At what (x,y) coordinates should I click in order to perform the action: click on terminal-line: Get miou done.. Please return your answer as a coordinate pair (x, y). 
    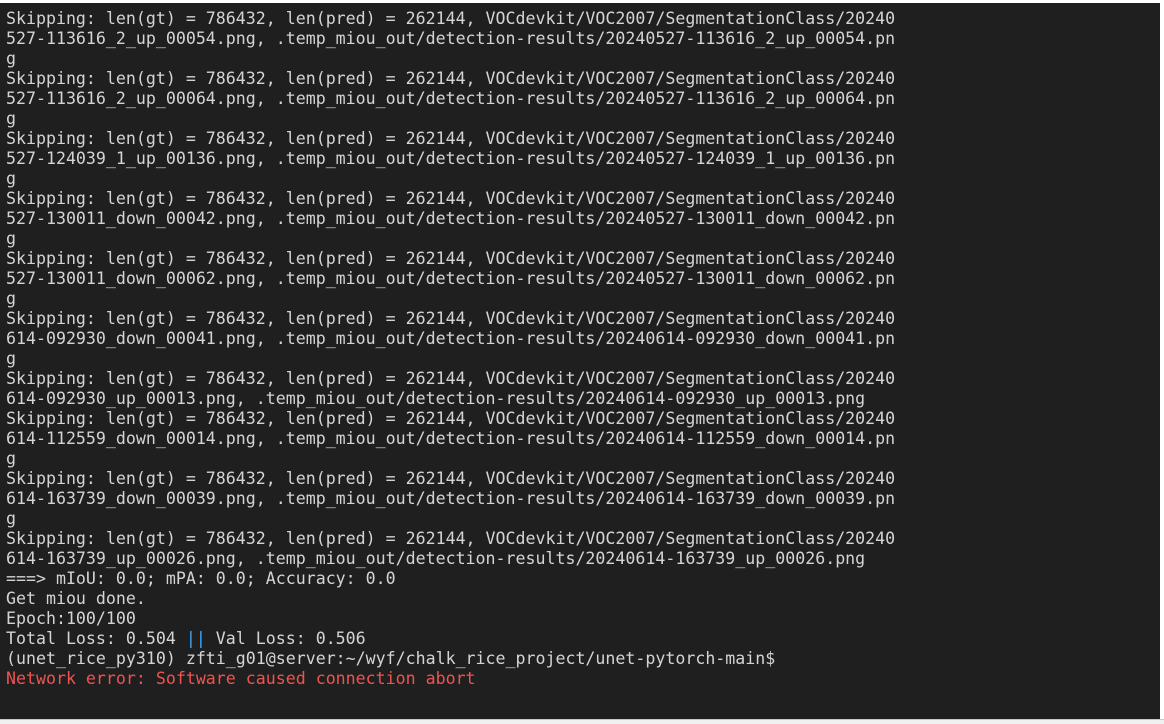
    Looking at the image, I should click on (76, 598).